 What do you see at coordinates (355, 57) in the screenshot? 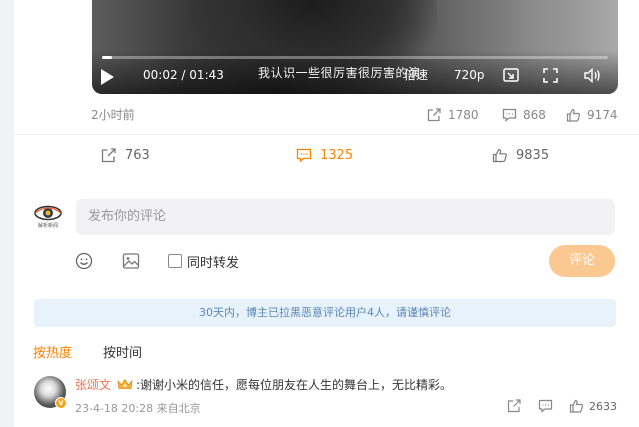
I see `progress-bar` at bounding box center [355, 57].